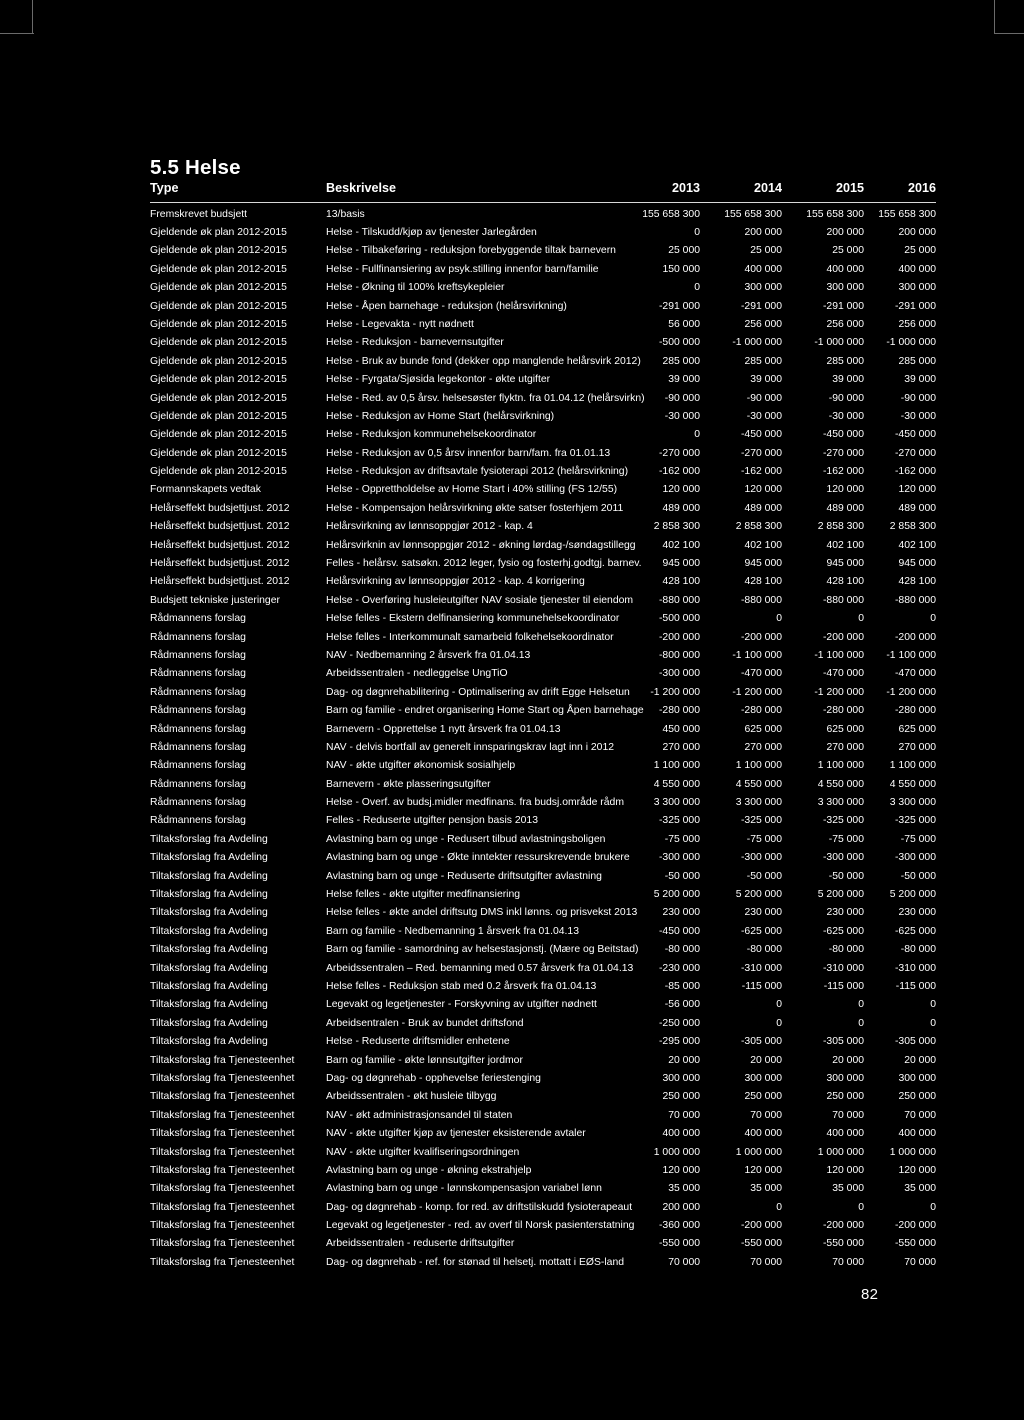 The width and height of the screenshot is (1024, 1420). What do you see at coordinates (846, 950) in the screenshot?
I see `cell-y2015: -80 000` at bounding box center [846, 950].